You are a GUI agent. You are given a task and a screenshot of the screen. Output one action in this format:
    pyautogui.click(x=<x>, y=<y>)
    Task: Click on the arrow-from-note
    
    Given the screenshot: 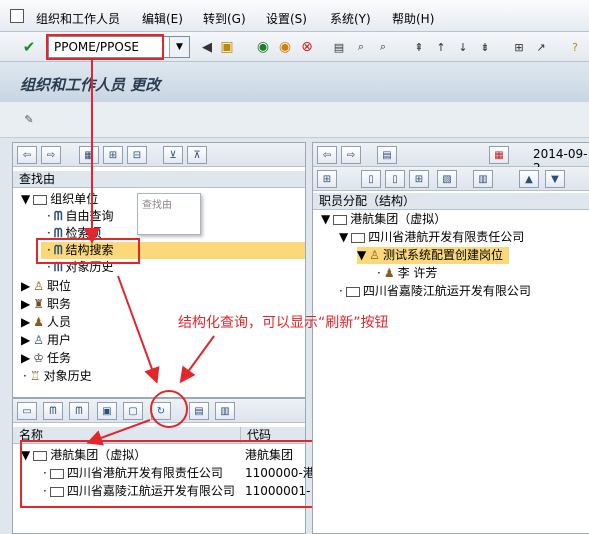 What is the action you would take?
    pyautogui.click(x=197, y=359)
    